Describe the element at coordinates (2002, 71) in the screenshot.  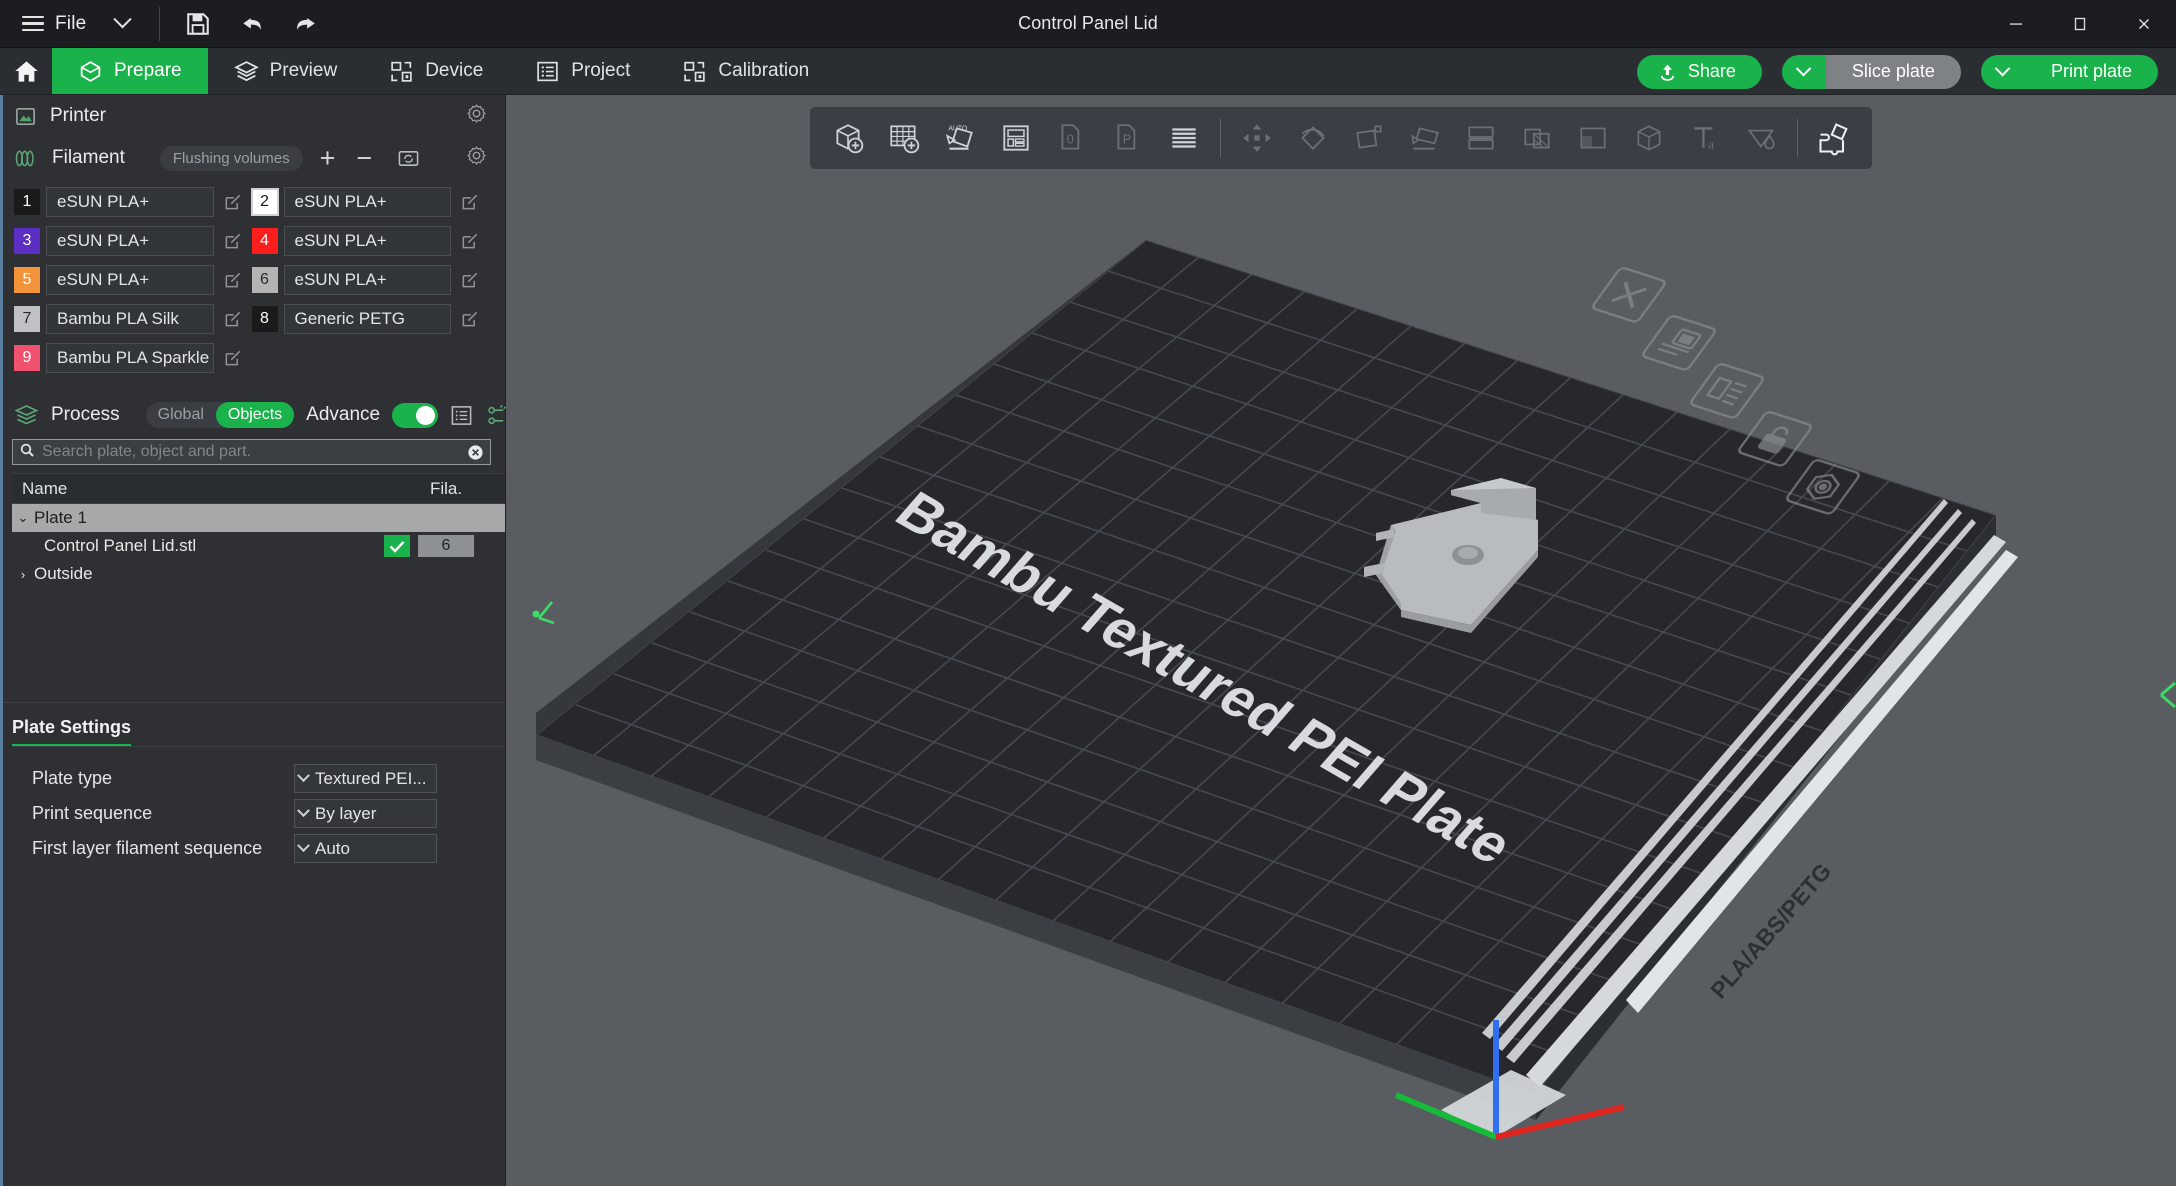
I see `print-dropdown-arrow` at that location.